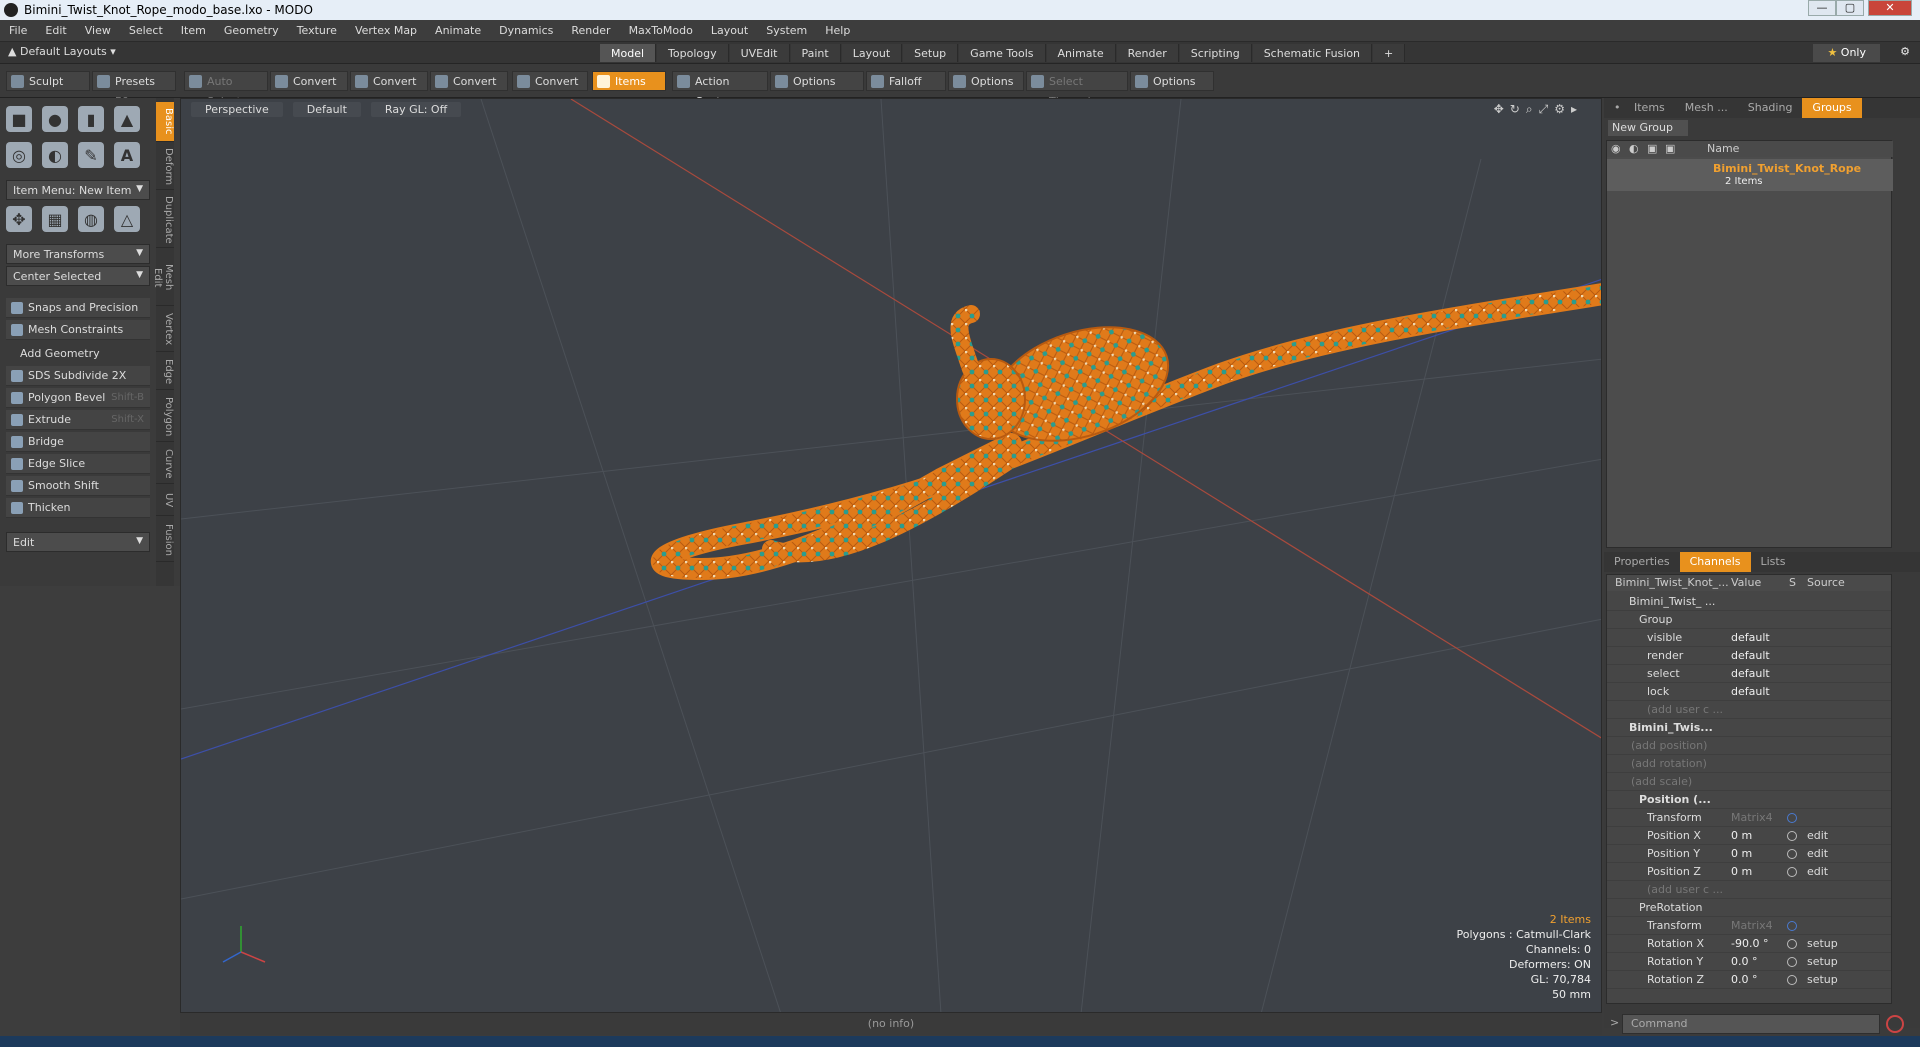 The height and width of the screenshot is (1047, 1920). I want to click on channel-row: Transform Matrix4, so click(1749, 926).